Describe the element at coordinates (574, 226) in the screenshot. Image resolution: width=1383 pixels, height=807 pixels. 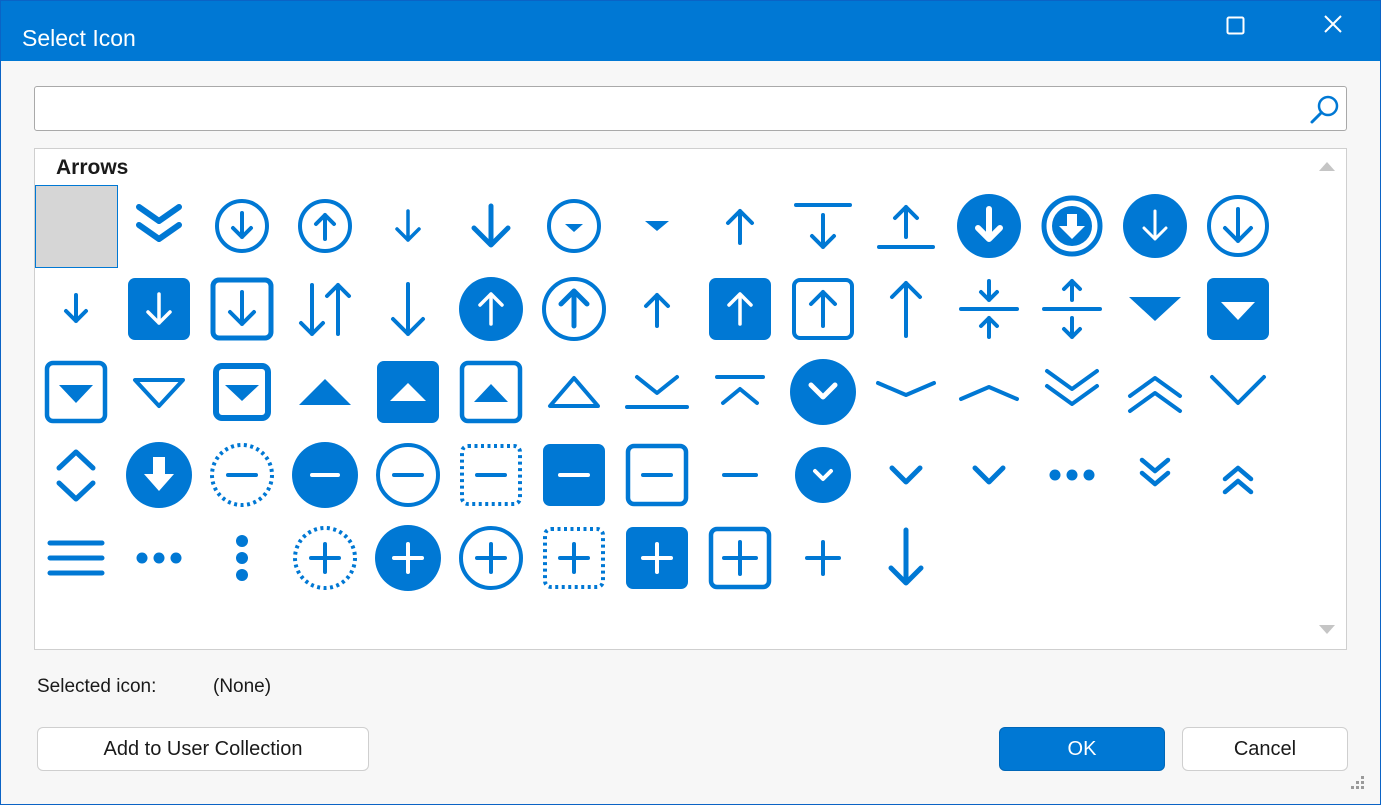
I see `icon-cell-circle-caret-down` at that location.